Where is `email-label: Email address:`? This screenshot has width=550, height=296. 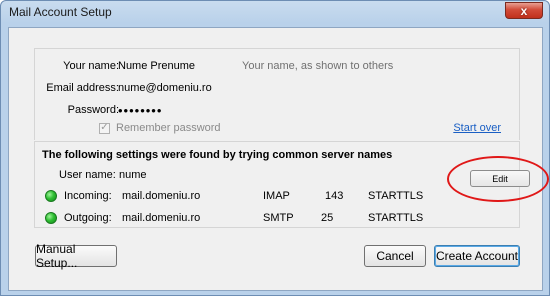
email-label: Email address: is located at coordinates (82, 88).